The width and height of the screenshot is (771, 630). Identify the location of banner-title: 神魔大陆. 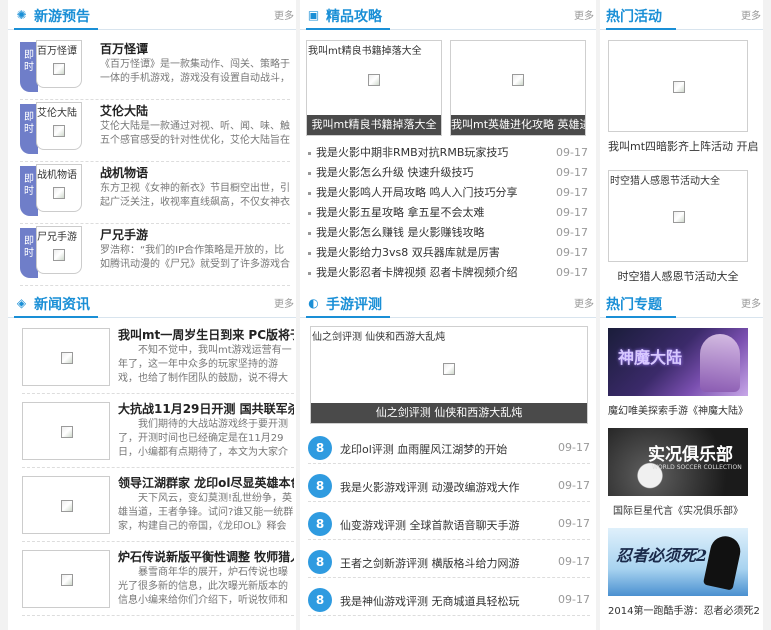
(650, 357).